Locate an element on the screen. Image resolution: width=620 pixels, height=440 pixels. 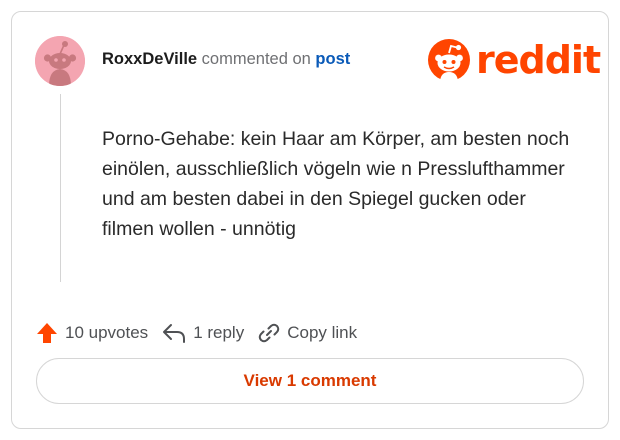
thread-line is located at coordinates (60, 188).